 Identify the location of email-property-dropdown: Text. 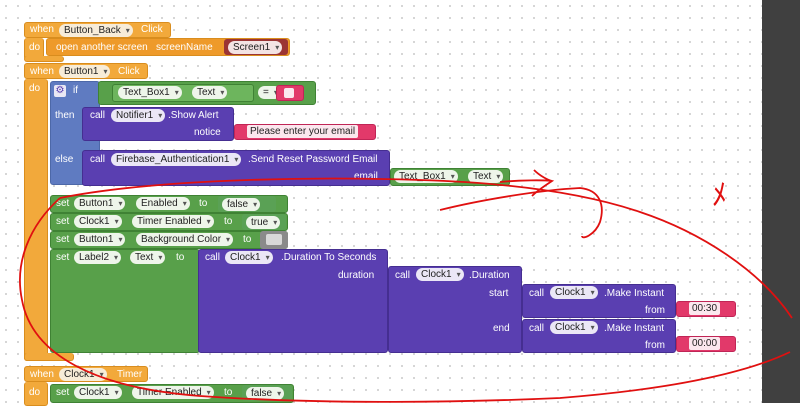
(486, 176).